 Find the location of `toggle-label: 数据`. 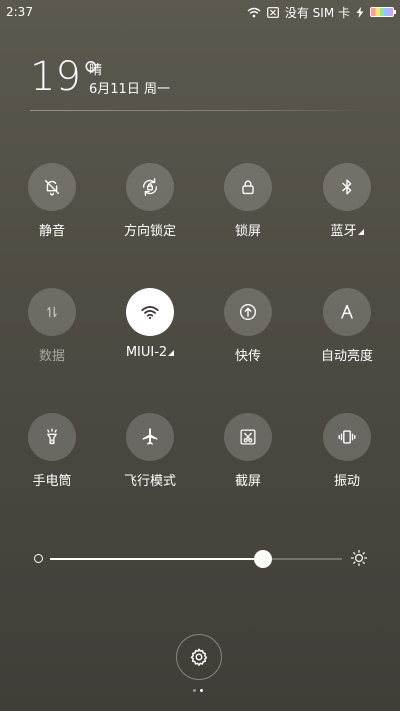

toggle-label: 数据 is located at coordinates (51, 356).